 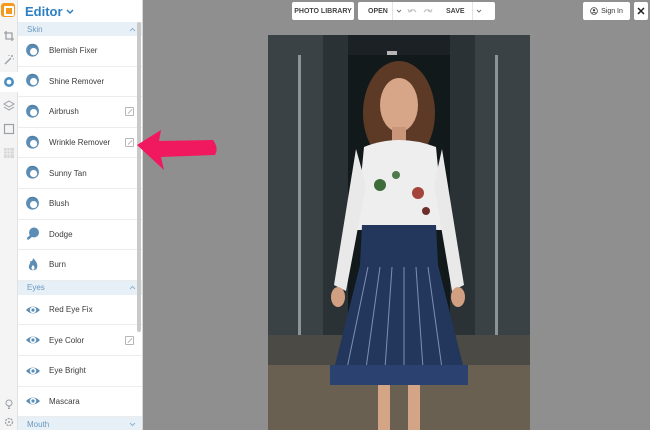 What do you see at coordinates (61, 234) in the screenshot?
I see `tool-label: Dodge` at bounding box center [61, 234].